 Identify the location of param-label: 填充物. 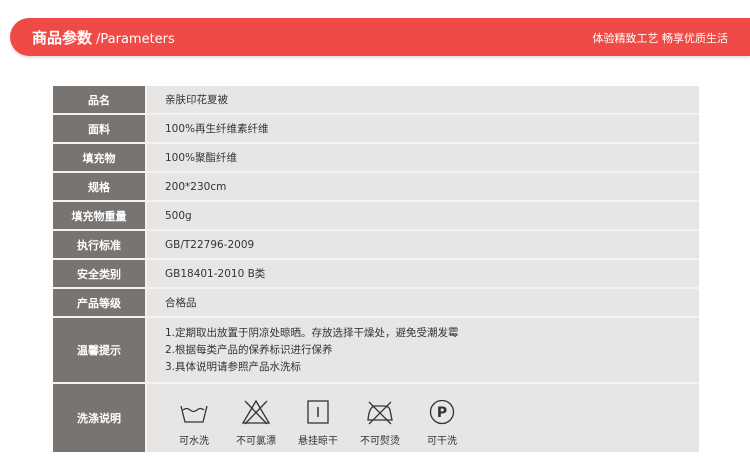
(100, 157).